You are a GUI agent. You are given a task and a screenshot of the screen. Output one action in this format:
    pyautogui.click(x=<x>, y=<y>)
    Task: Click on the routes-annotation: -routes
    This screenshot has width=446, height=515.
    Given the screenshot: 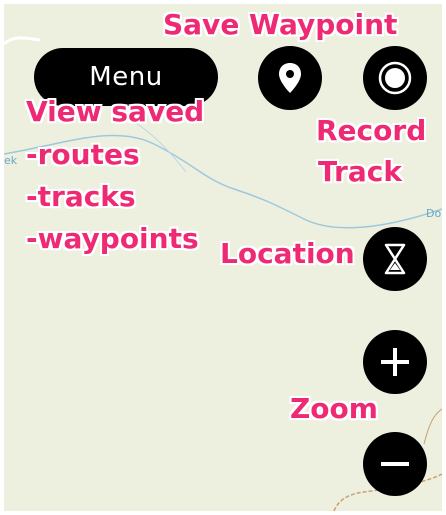 What is the action you would take?
    pyautogui.click(x=83, y=154)
    